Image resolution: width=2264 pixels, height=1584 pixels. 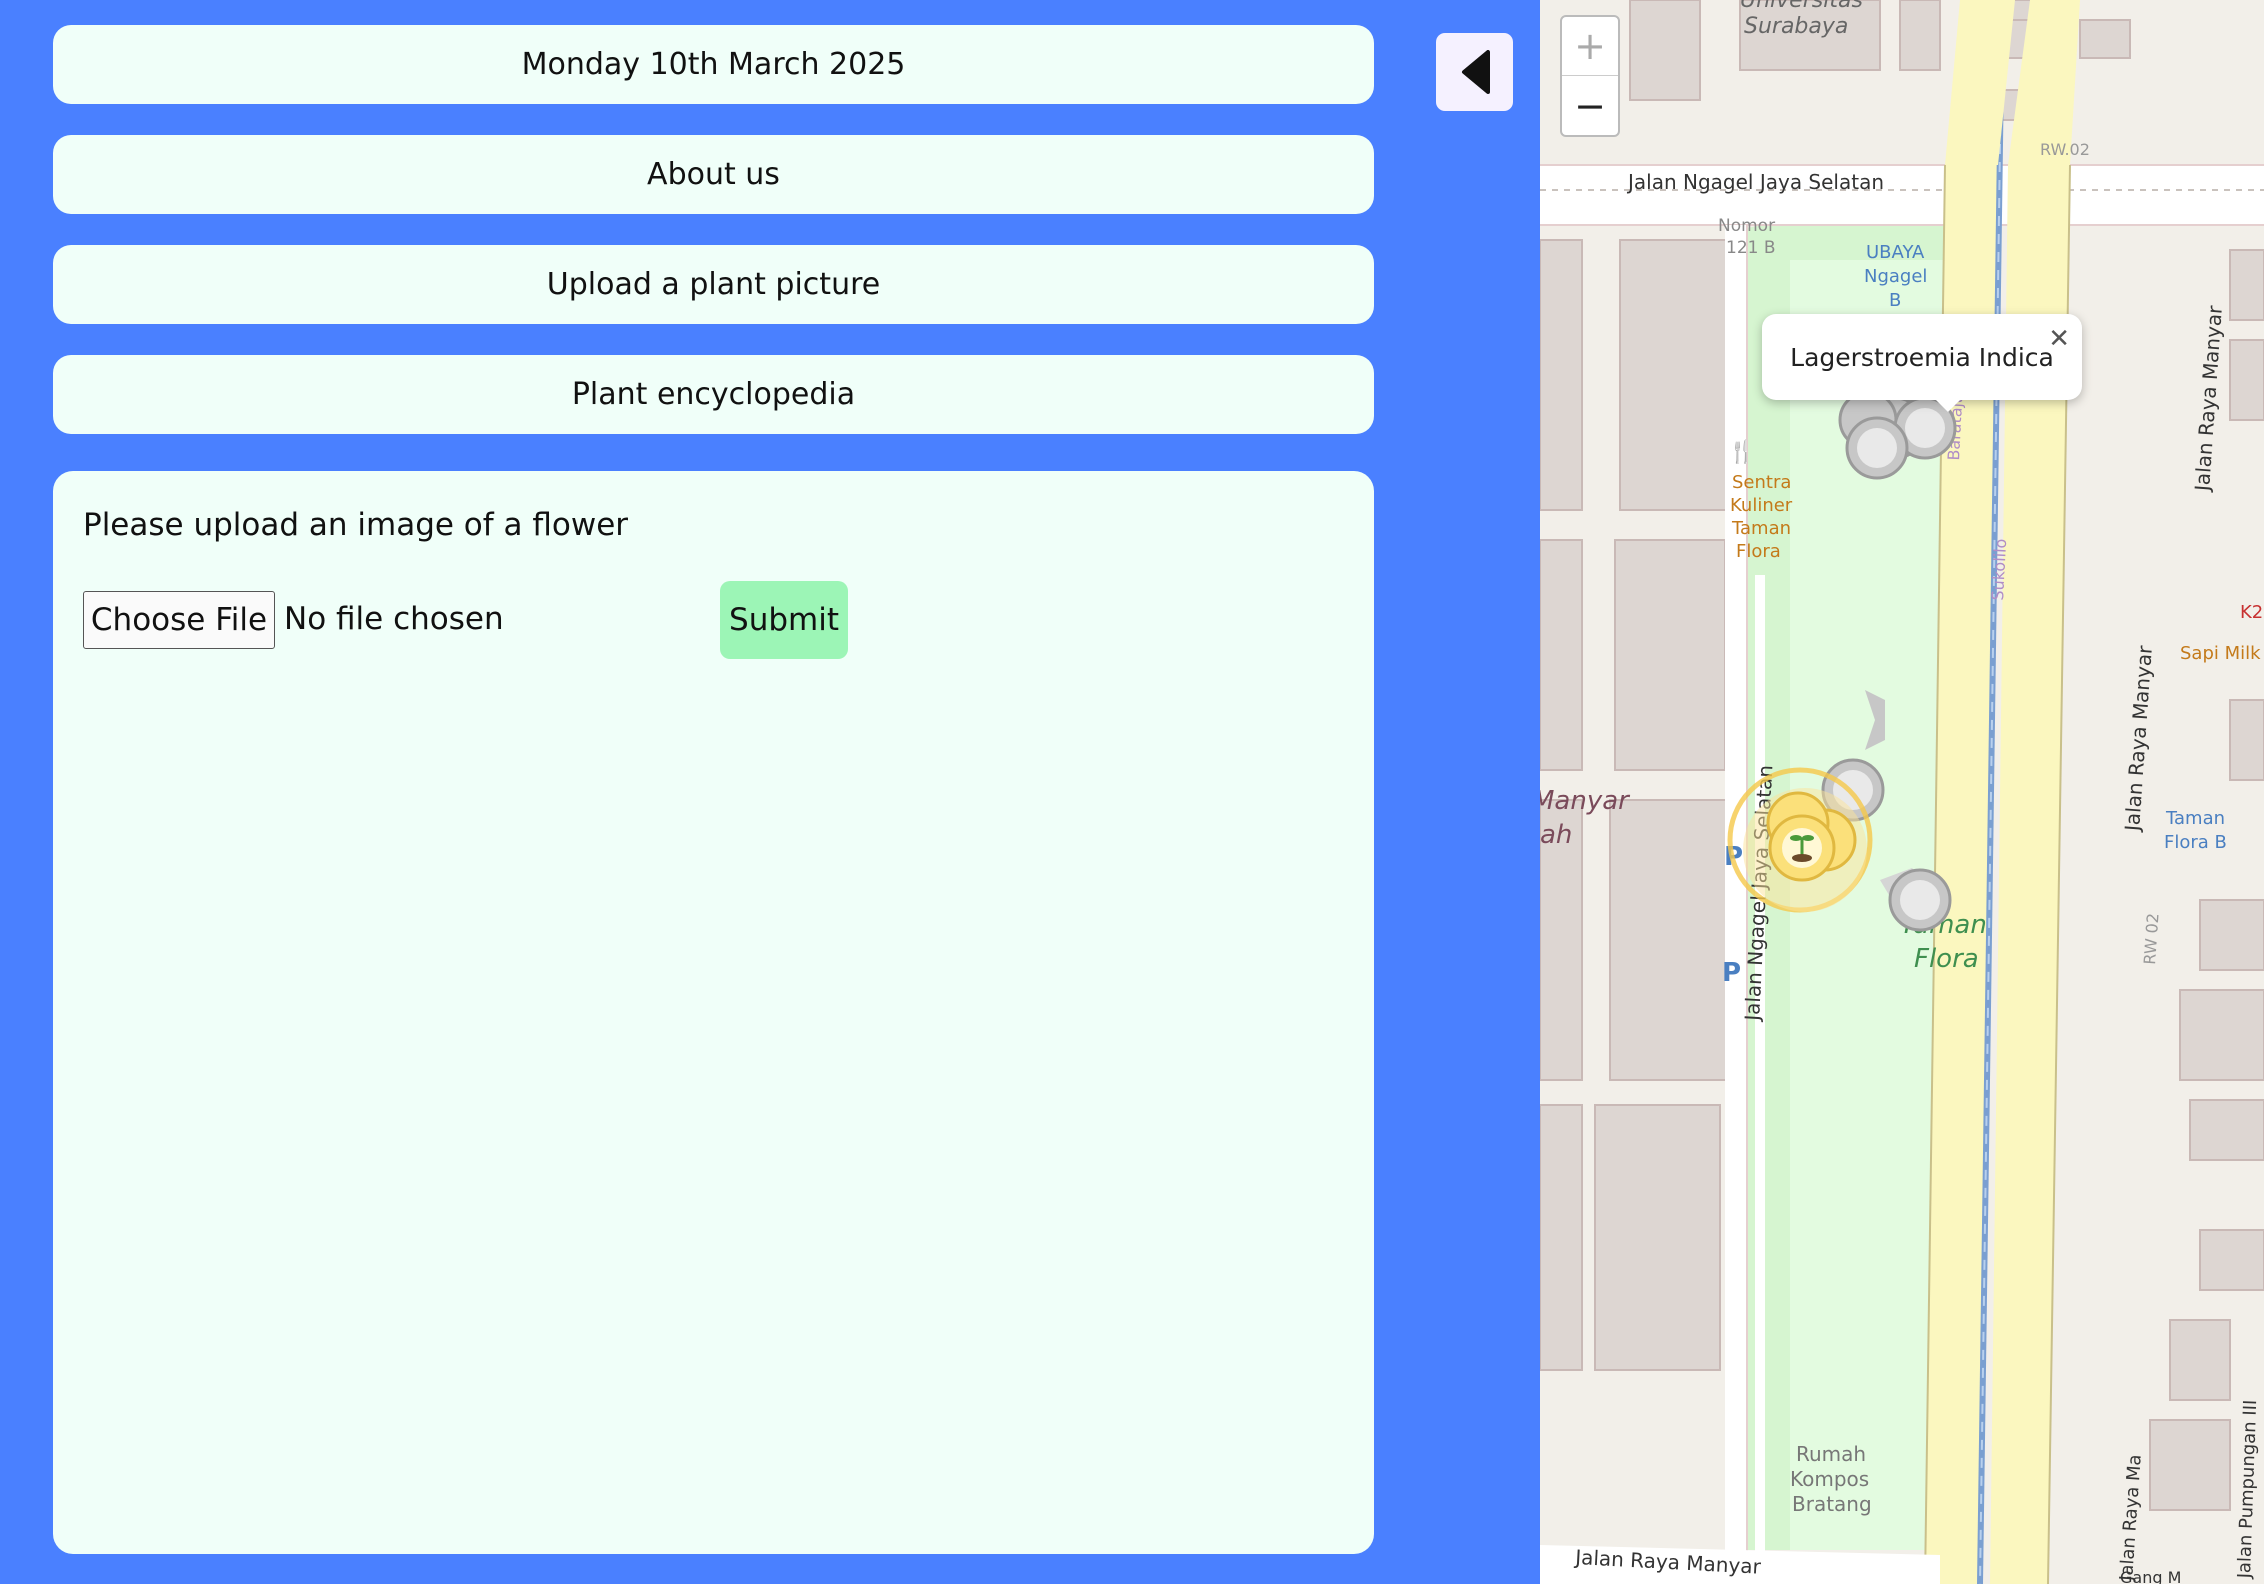 I want to click on zoom-control: + −, so click(x=1590, y=76).